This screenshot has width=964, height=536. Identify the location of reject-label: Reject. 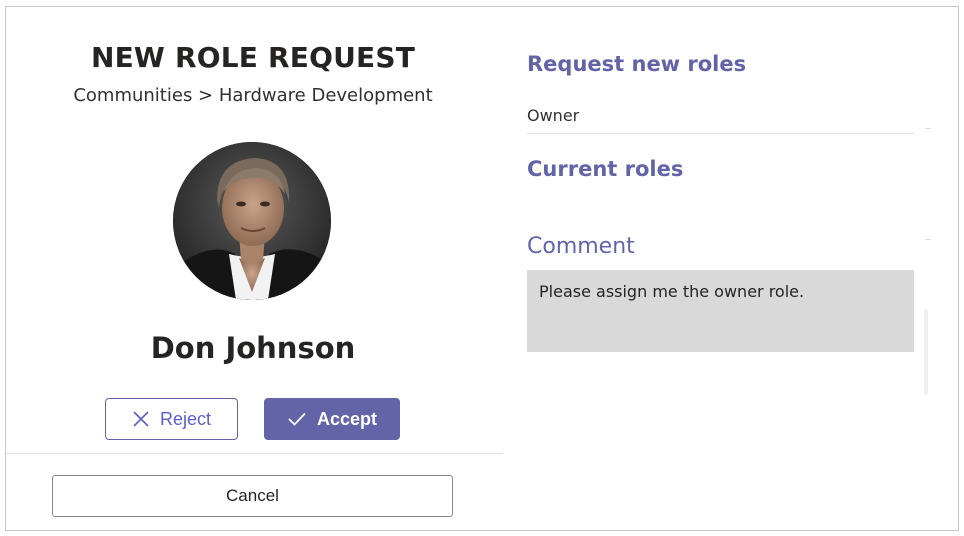
(185, 418).